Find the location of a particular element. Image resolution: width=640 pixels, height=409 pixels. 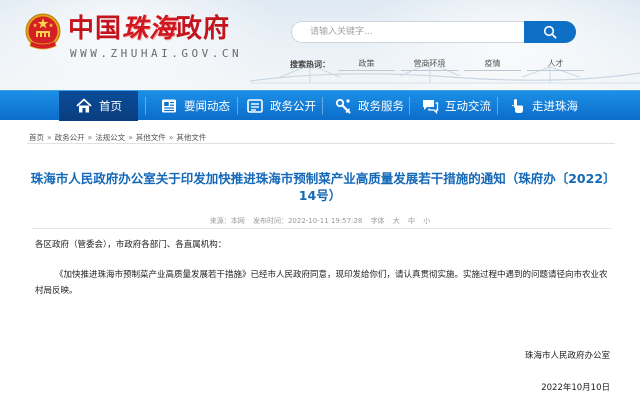

chat-icon is located at coordinates (431, 107).